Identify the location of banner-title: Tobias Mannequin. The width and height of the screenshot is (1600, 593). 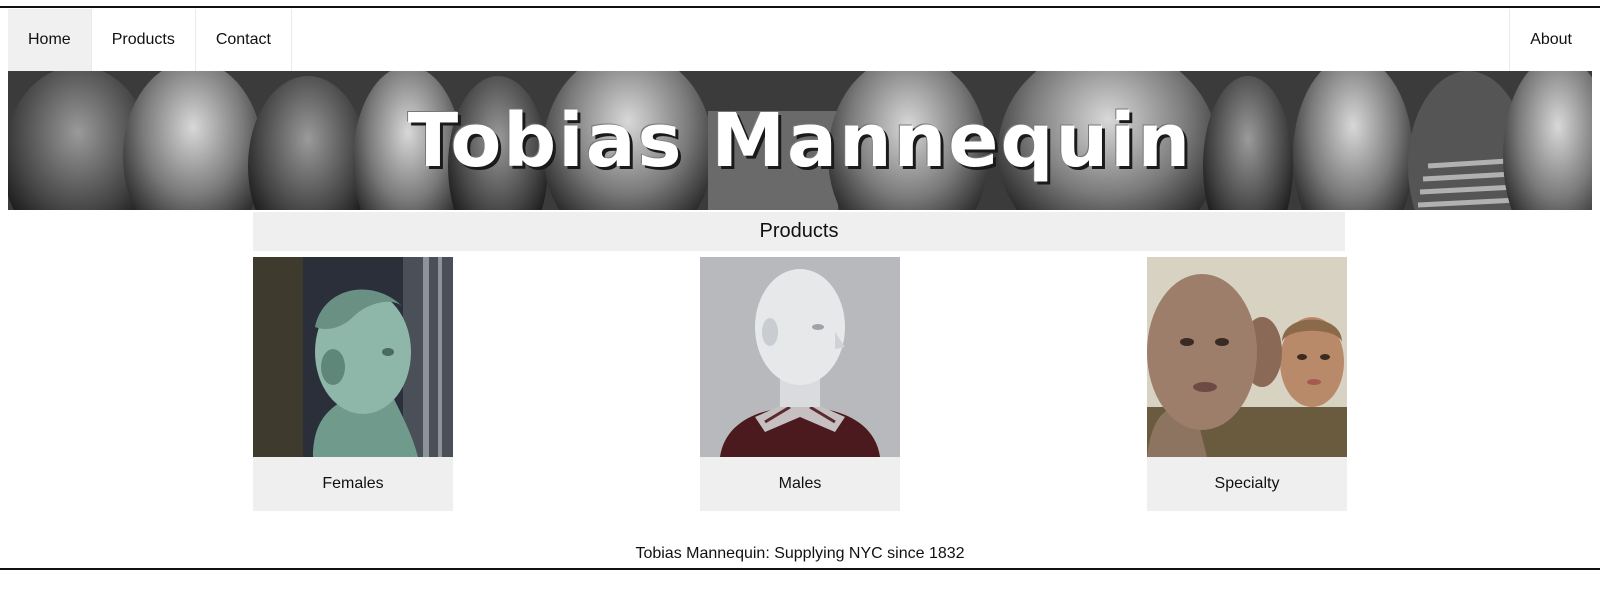
(800, 140).